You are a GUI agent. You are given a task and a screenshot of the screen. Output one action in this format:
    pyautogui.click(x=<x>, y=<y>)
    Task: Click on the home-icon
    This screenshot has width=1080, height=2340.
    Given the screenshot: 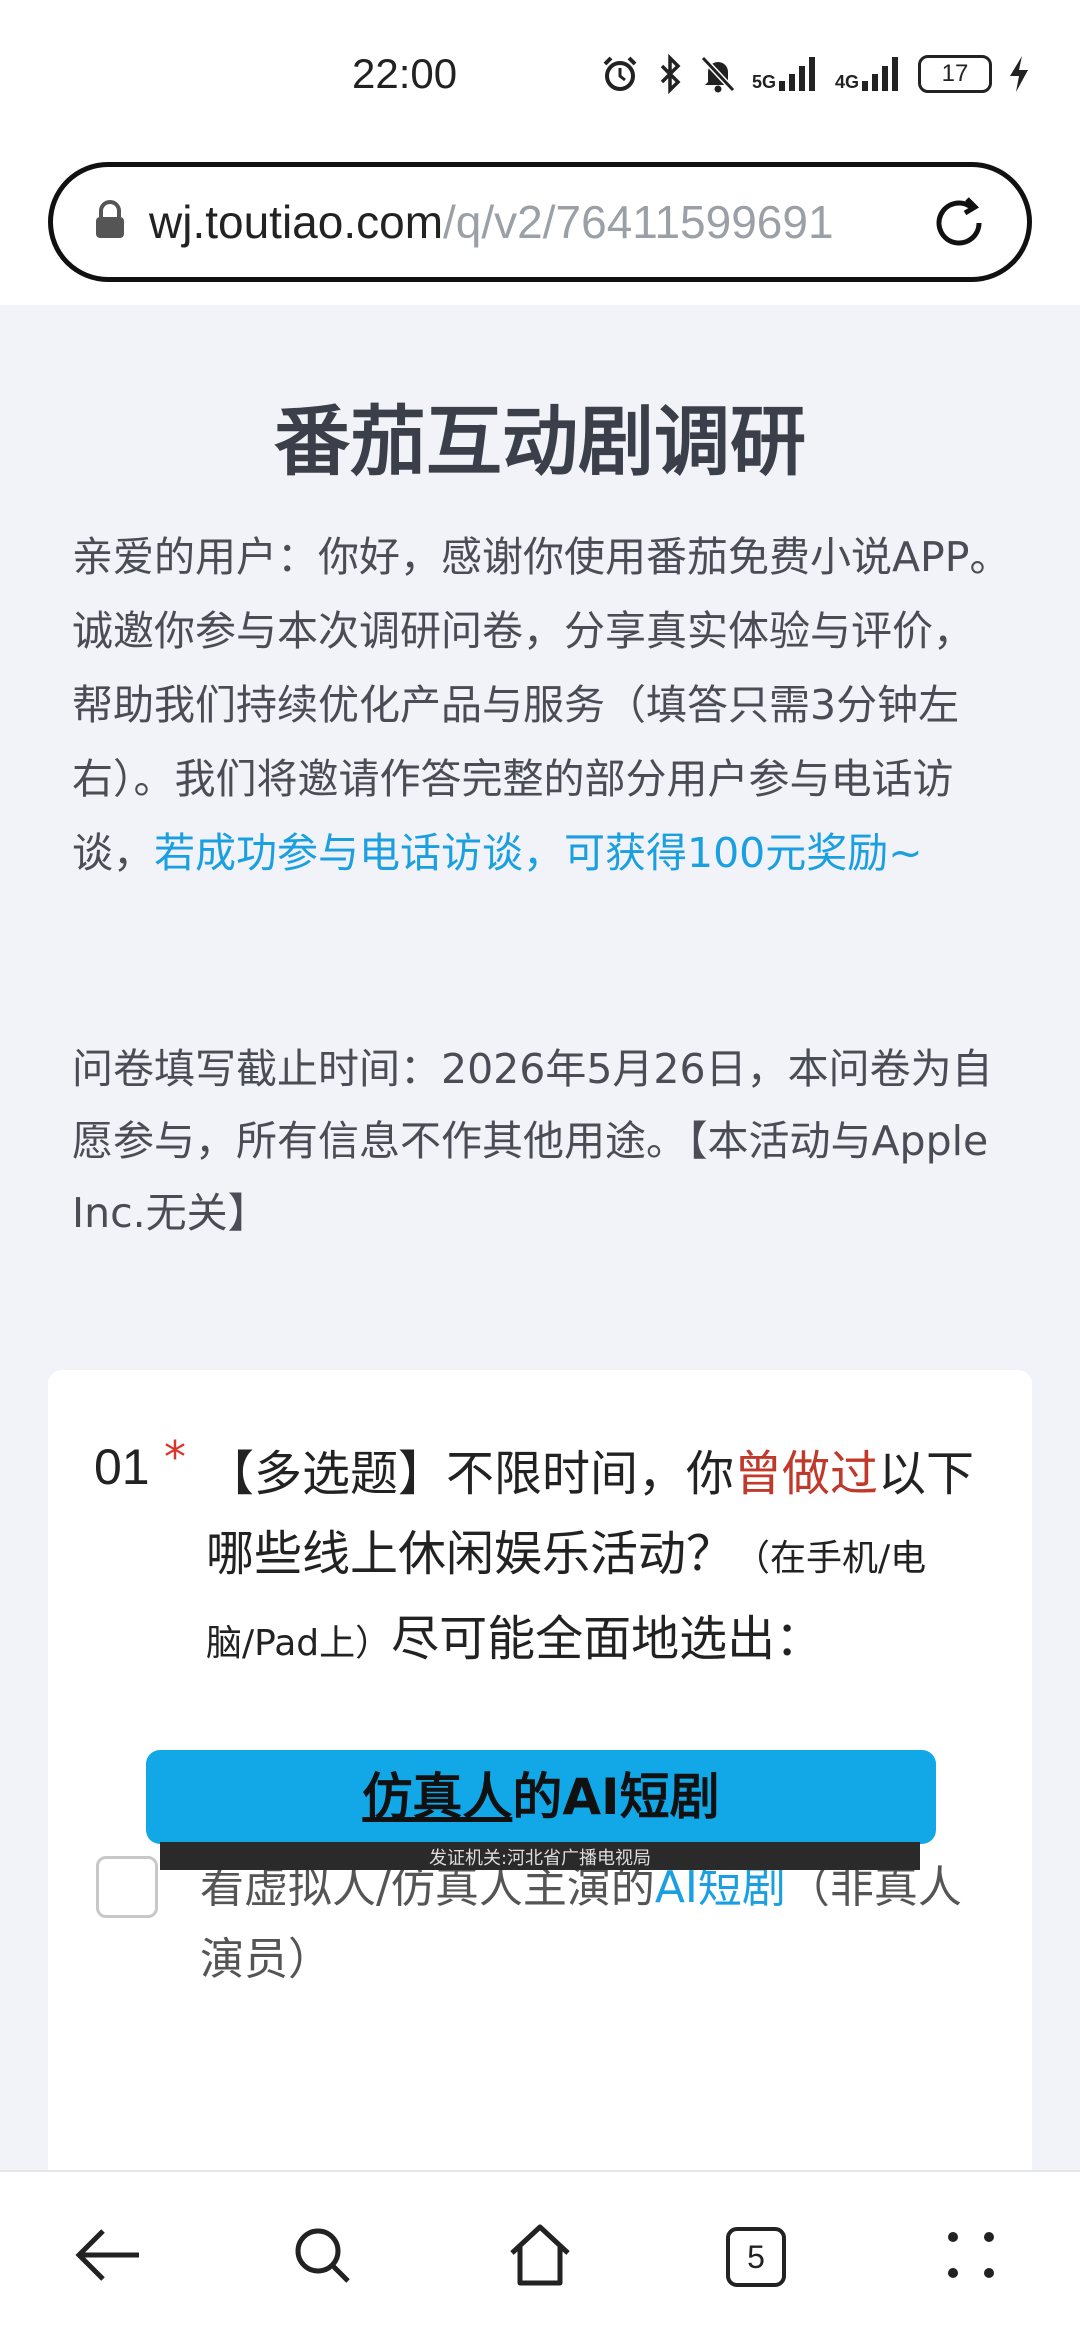 What is the action you would take?
    pyautogui.click(x=540, y=2257)
    